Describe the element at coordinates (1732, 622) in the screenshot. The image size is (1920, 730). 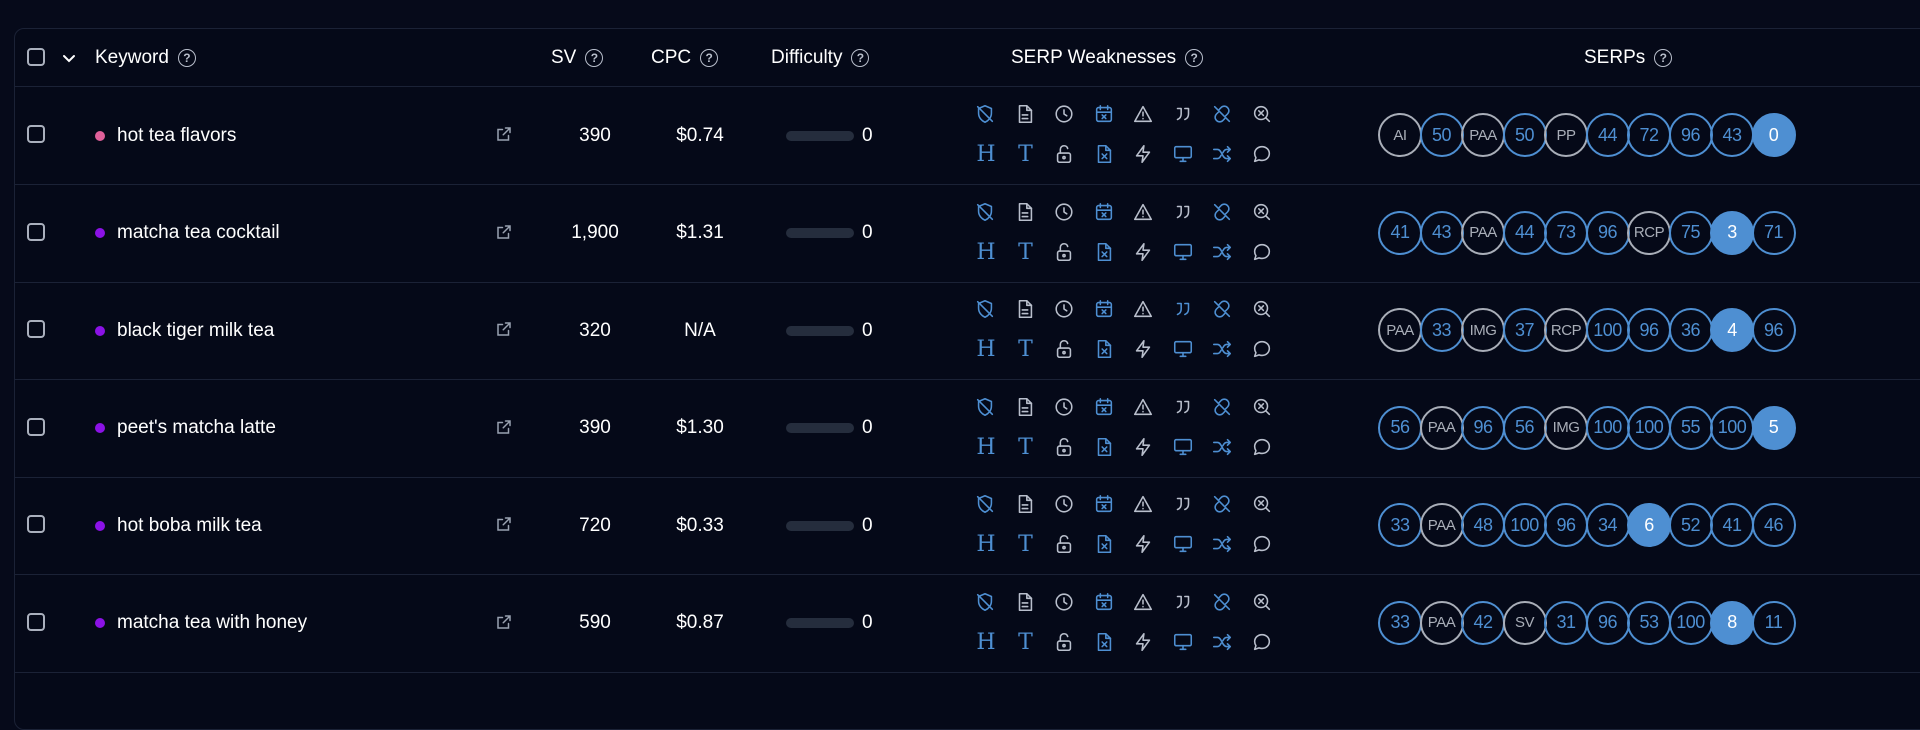
I see `serp-position-pill: 8` at that location.